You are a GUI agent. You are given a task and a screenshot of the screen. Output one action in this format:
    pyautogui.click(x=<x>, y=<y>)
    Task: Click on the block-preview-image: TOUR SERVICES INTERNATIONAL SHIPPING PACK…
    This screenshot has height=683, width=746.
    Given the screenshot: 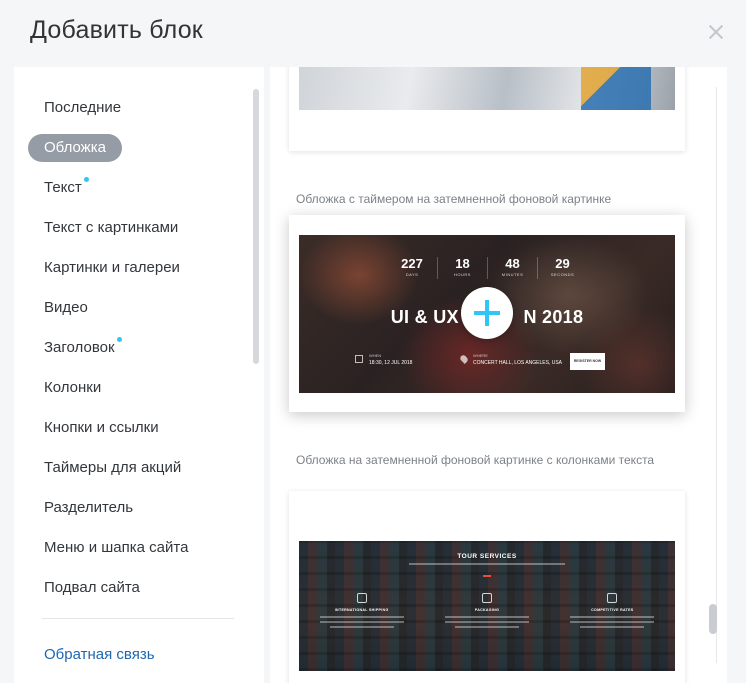 What is the action you would take?
    pyautogui.click(x=487, y=606)
    